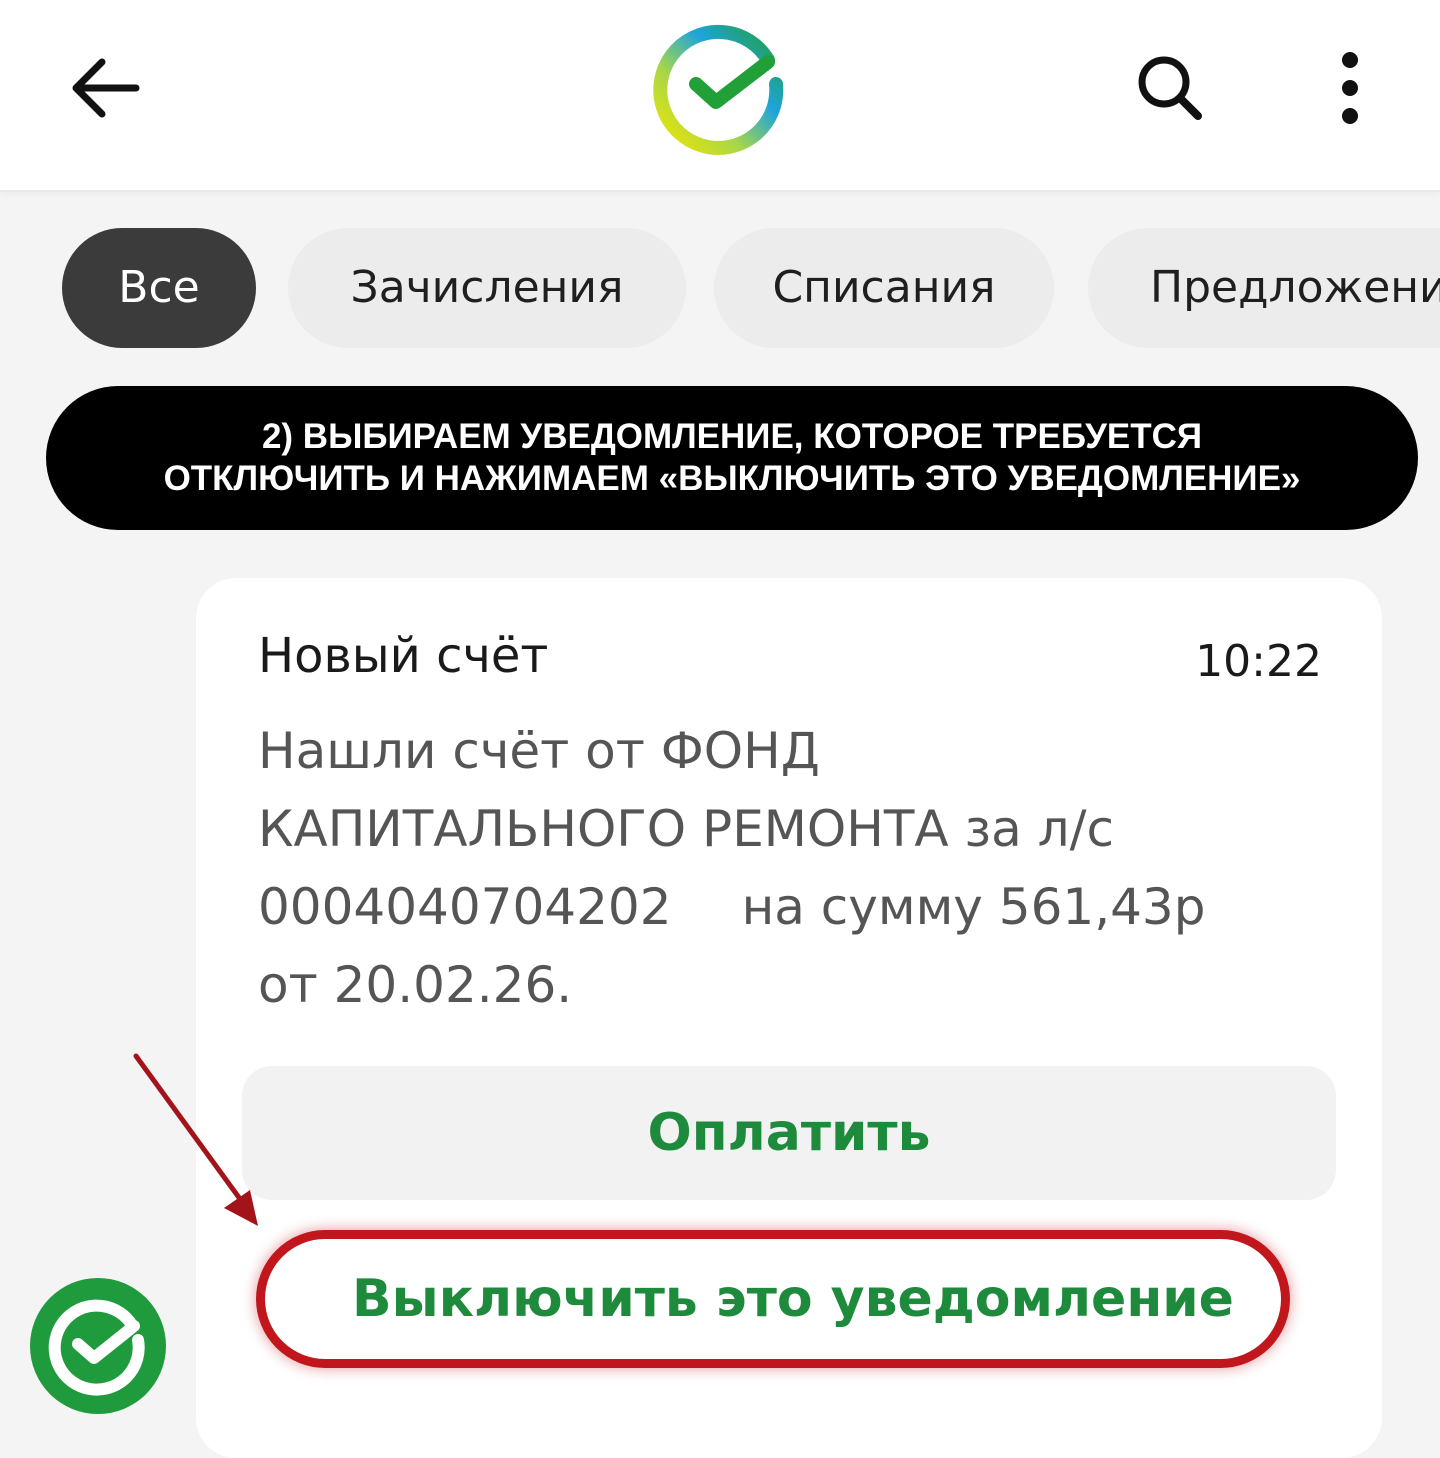  I want to click on sber-assistant-icon, so click(96, 1347).